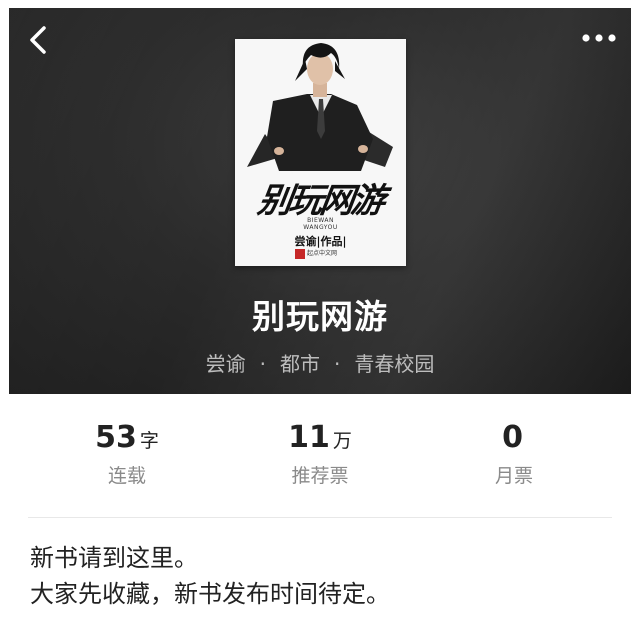  I want to click on description-line: 新书请到这里。, so click(114, 558).